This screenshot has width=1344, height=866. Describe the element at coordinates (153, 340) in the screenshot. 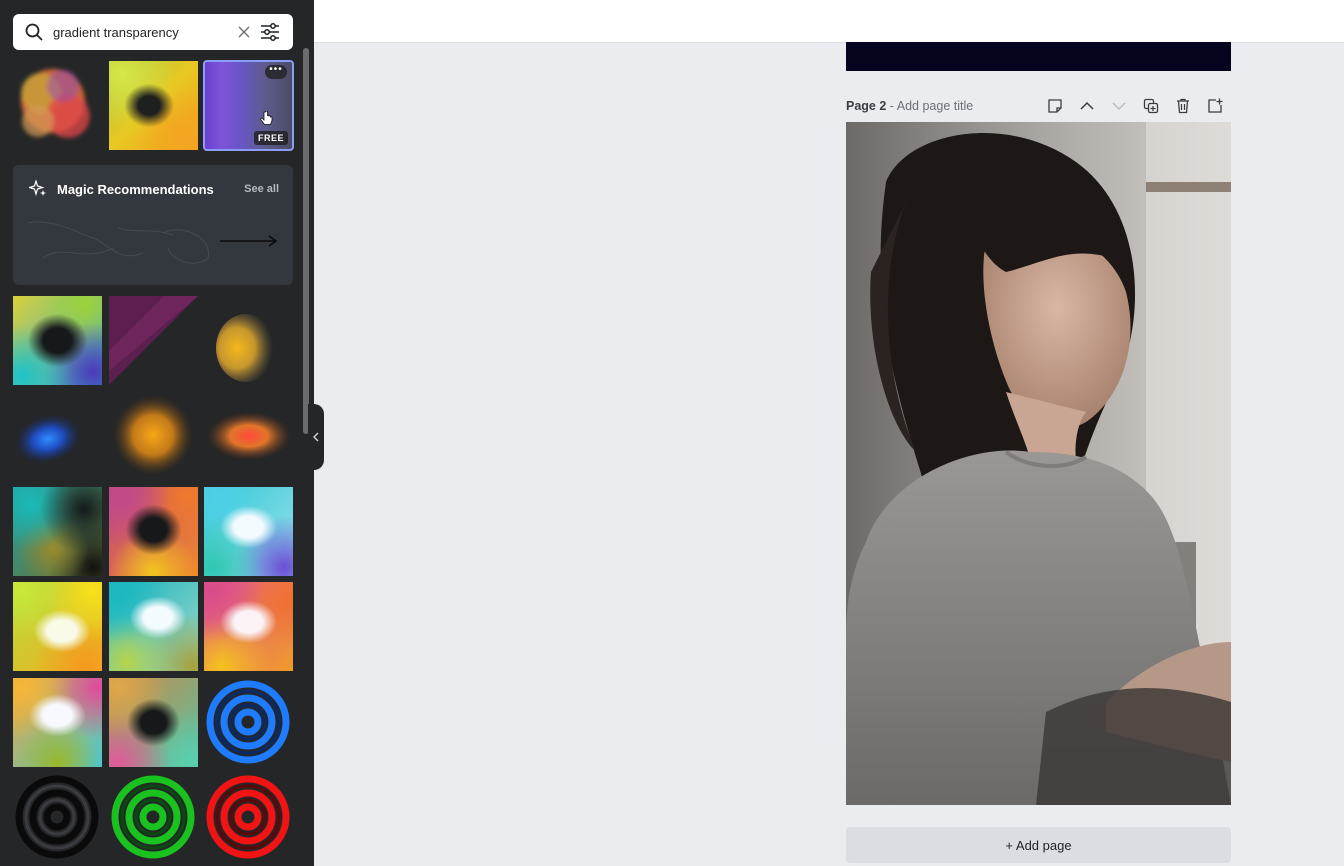

I see `result-purple-triangle` at that location.